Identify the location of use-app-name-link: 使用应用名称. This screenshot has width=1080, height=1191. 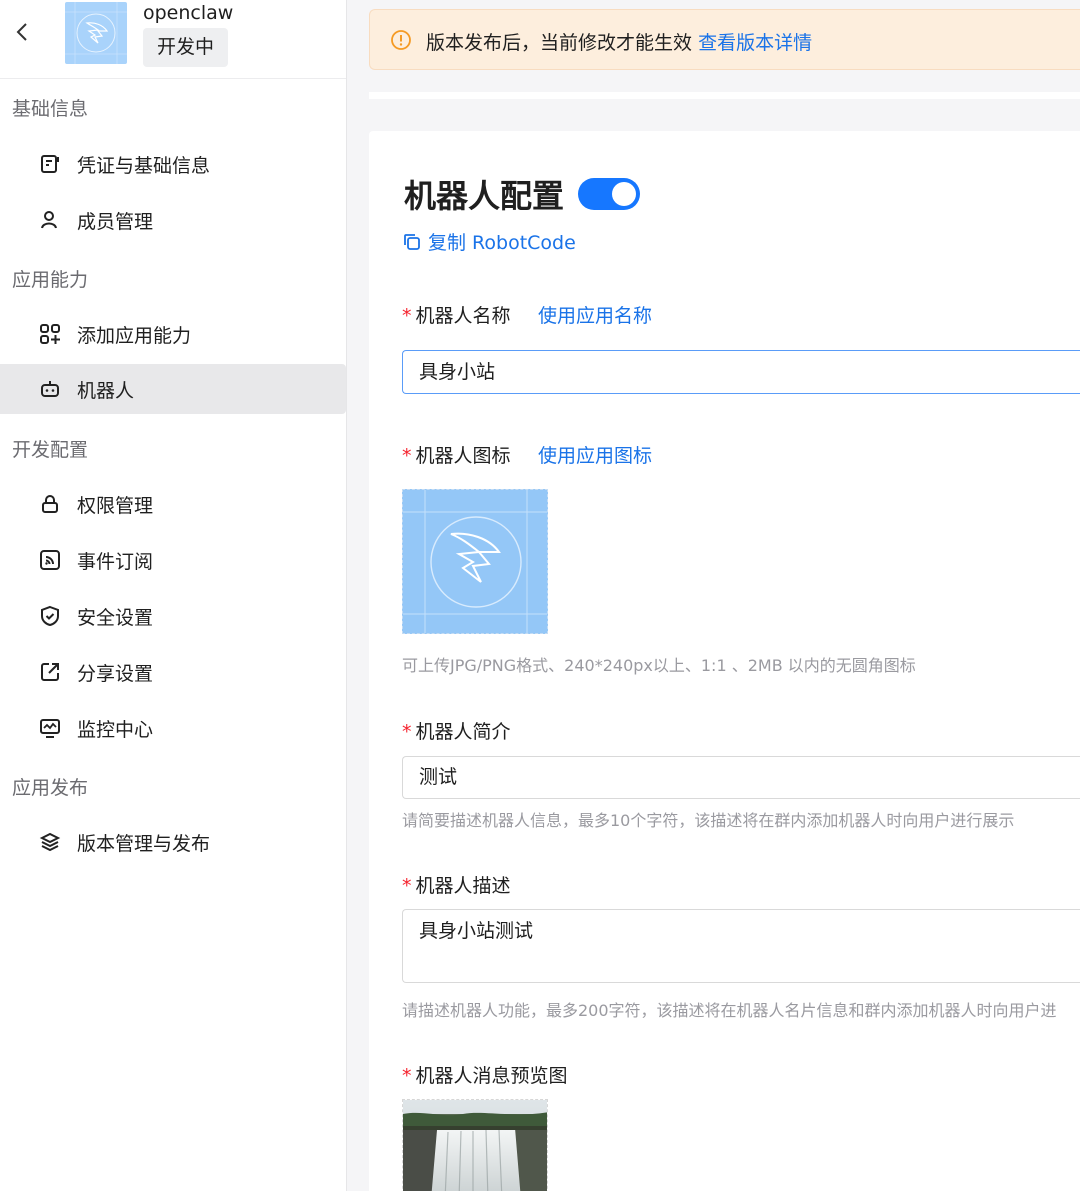
(595, 314).